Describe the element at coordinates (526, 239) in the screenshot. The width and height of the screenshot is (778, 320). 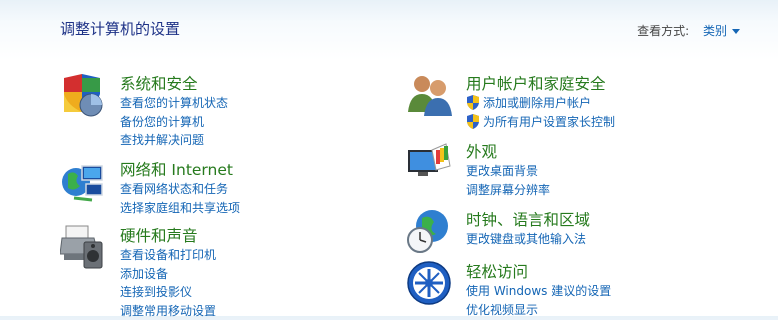
I see `link-change-input-method: 更改键盘或其他输入法` at that location.